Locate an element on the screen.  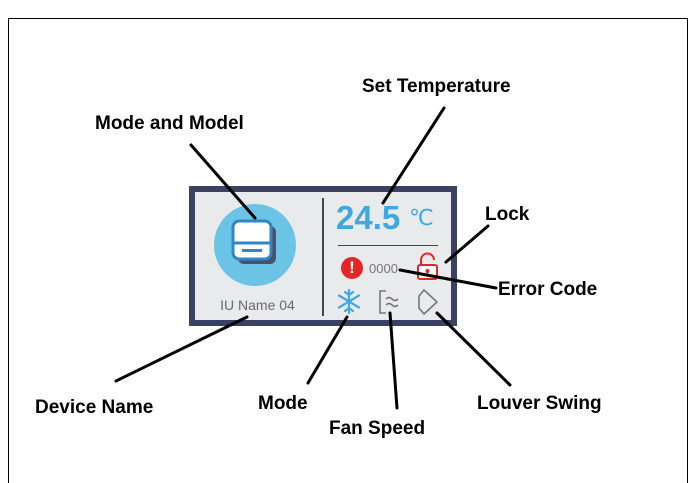
louver-swing-icon is located at coordinates (428, 302).